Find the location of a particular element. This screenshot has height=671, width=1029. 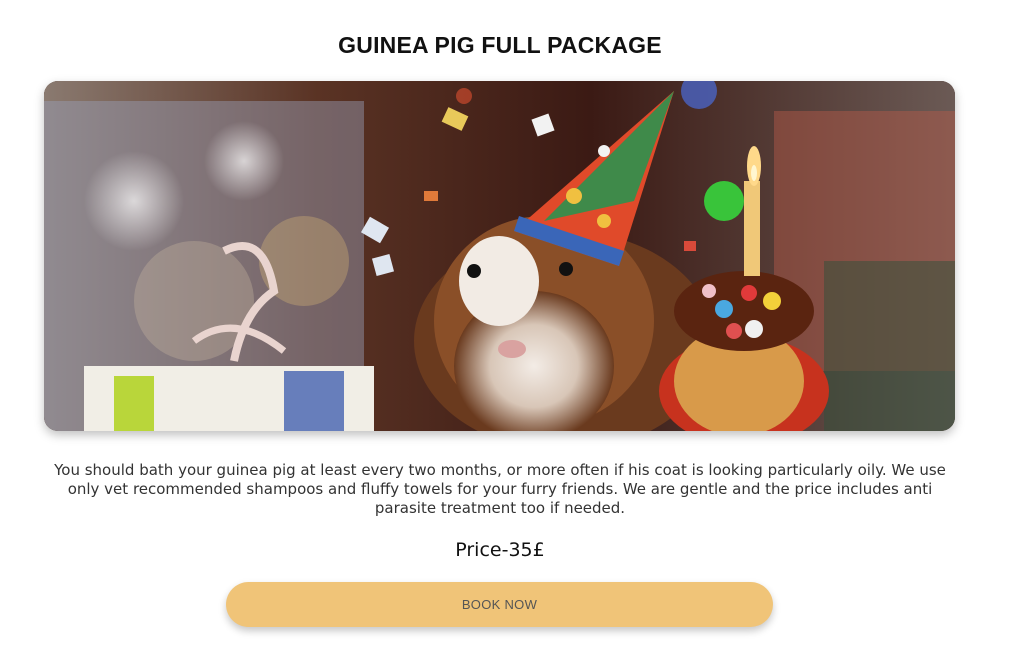

page-title: GUINEA PIG FULL PACKAGE is located at coordinates (500, 45).